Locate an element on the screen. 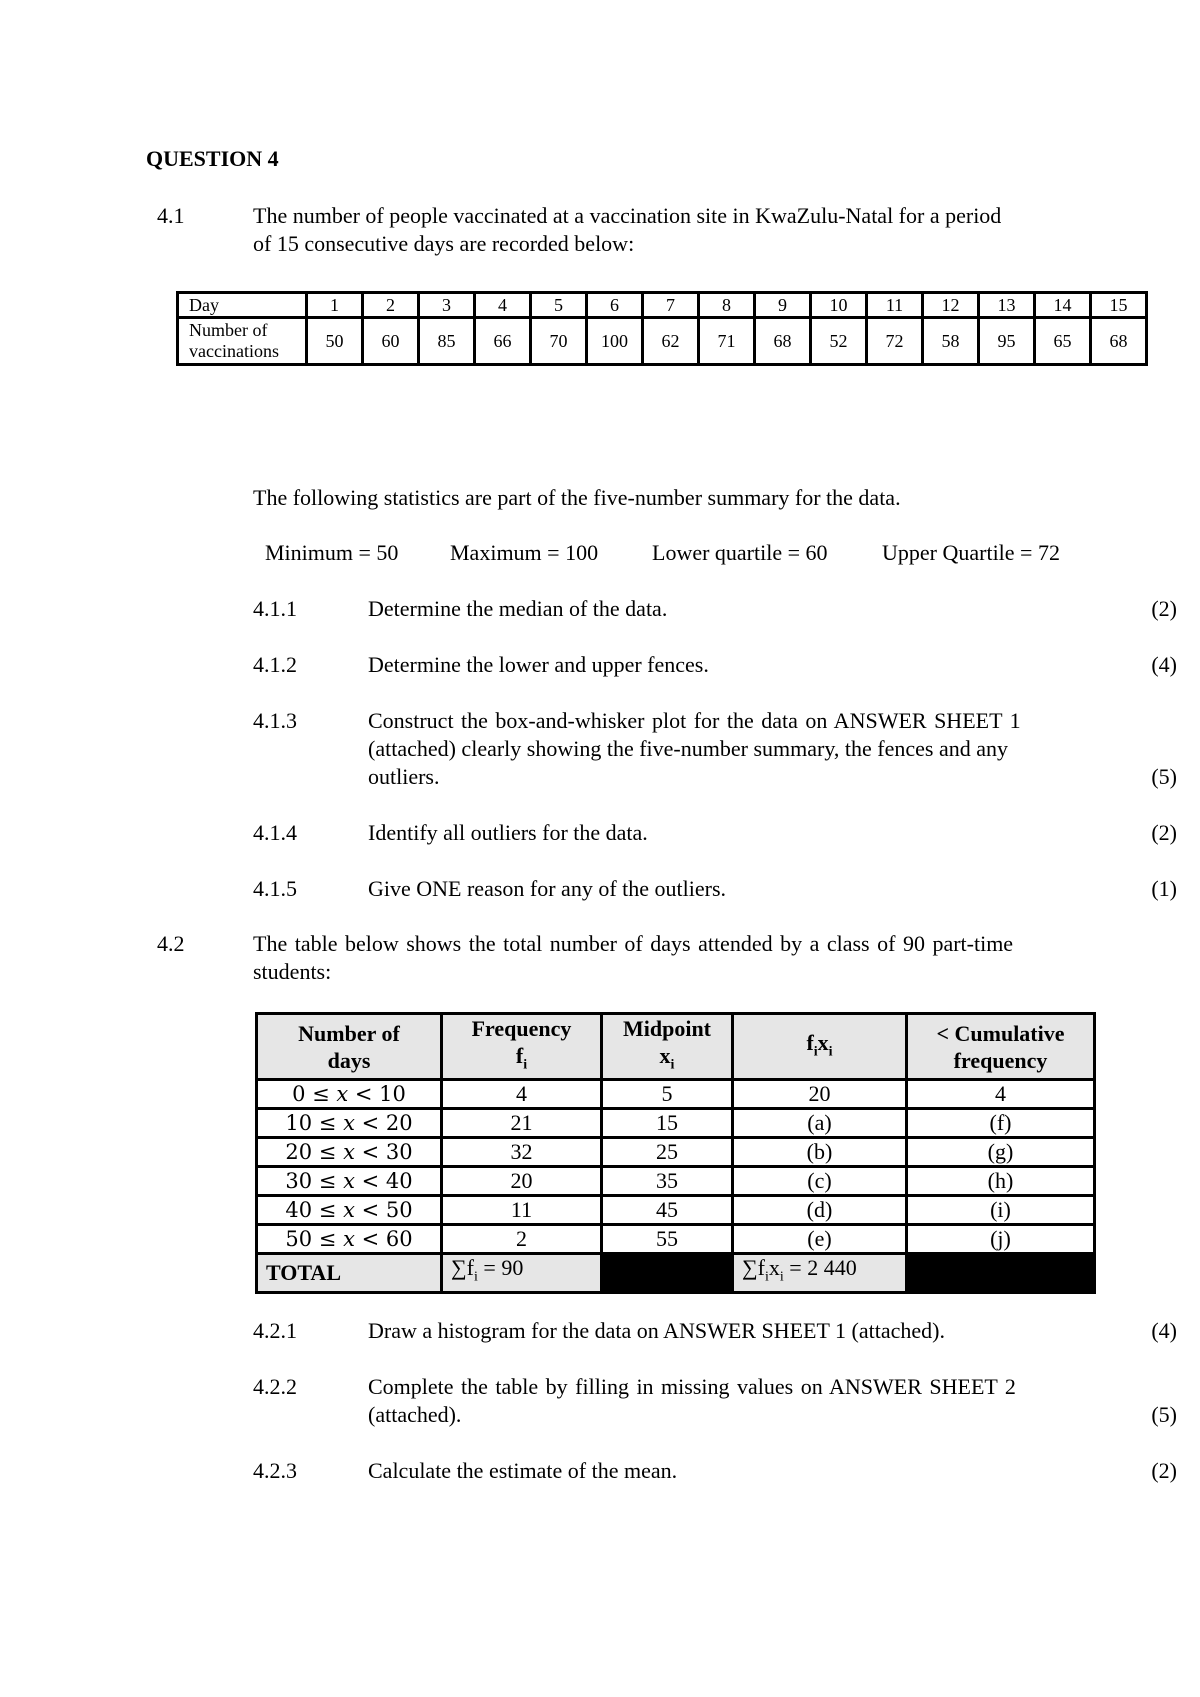 The image size is (1200, 1697). vaccination-cell: 85 is located at coordinates (446, 341).